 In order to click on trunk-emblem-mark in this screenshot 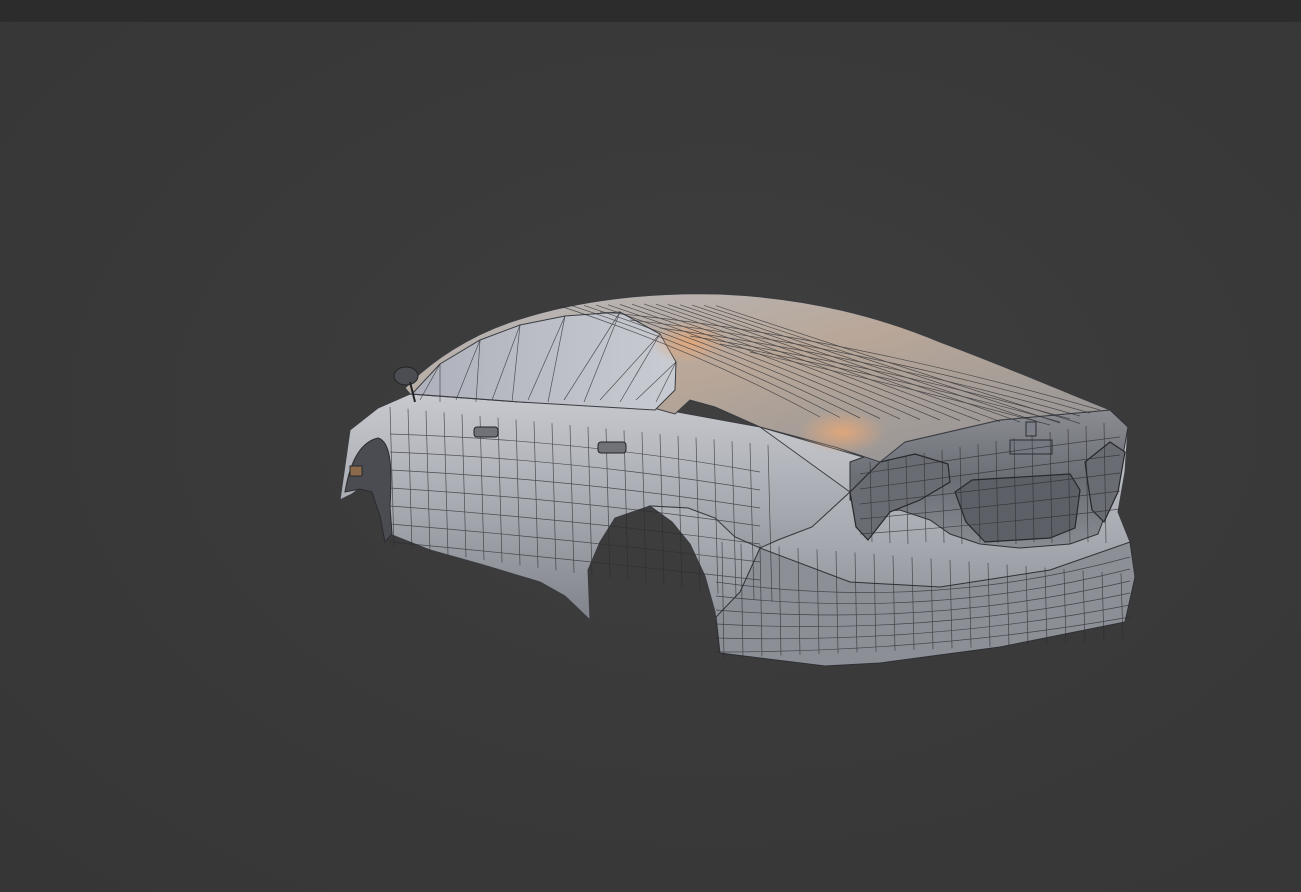, I will do `click(1031, 429)`.